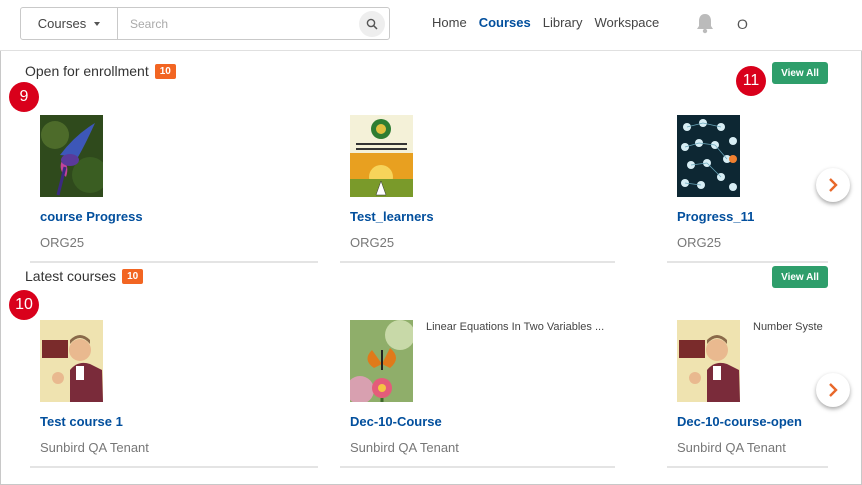  I want to click on search-bar: Courses, so click(205, 23).